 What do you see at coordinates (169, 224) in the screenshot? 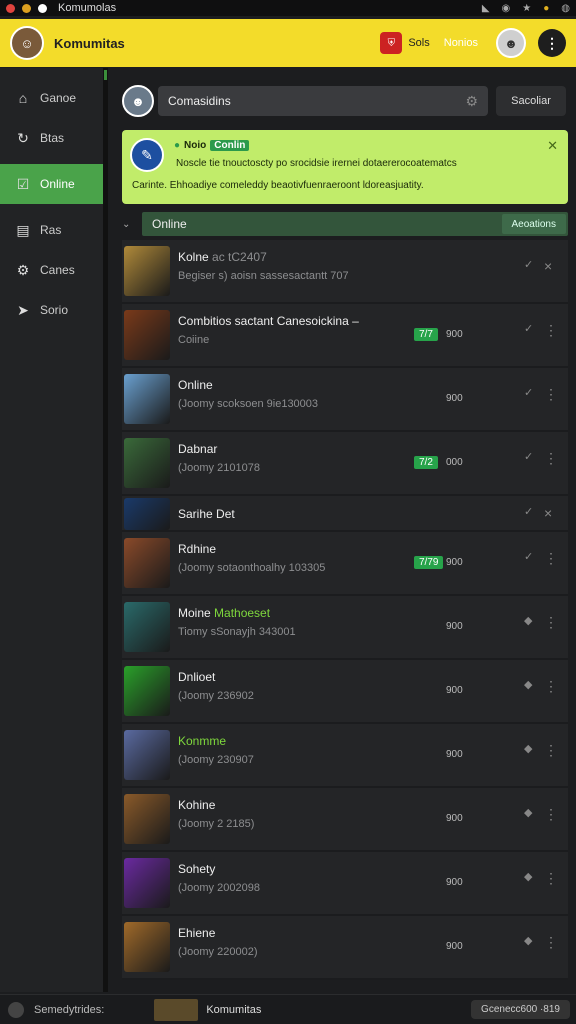
I see `section-title: Online` at bounding box center [169, 224].